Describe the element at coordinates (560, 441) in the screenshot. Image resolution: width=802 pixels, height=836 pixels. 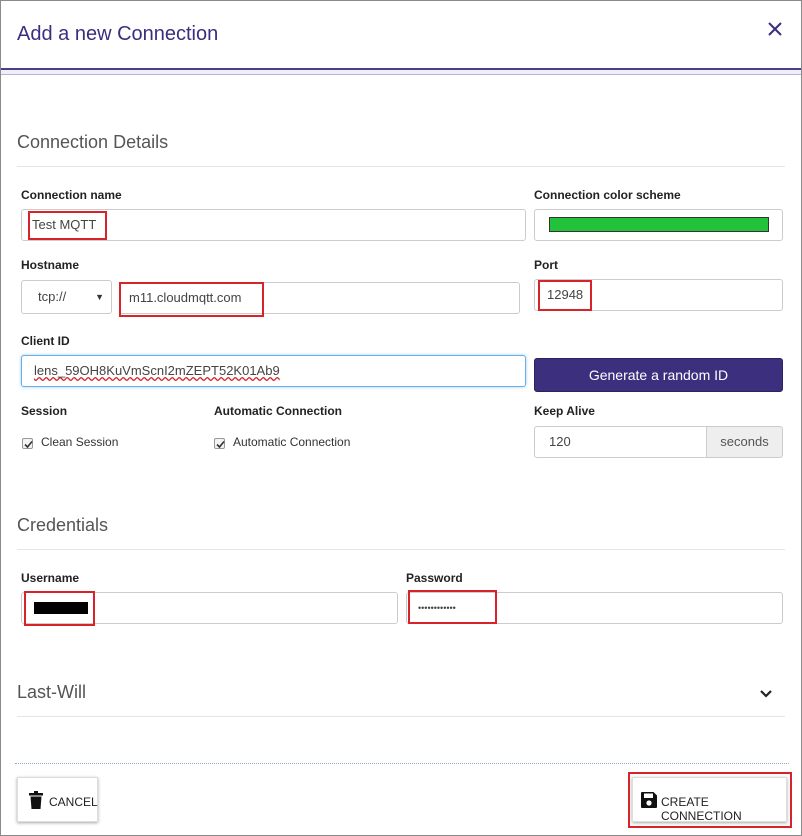
I see `keep-alive-value: 120` at that location.